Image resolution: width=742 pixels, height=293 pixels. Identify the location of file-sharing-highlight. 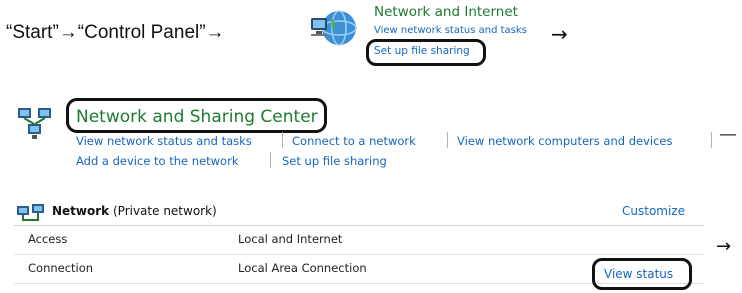
(426, 52).